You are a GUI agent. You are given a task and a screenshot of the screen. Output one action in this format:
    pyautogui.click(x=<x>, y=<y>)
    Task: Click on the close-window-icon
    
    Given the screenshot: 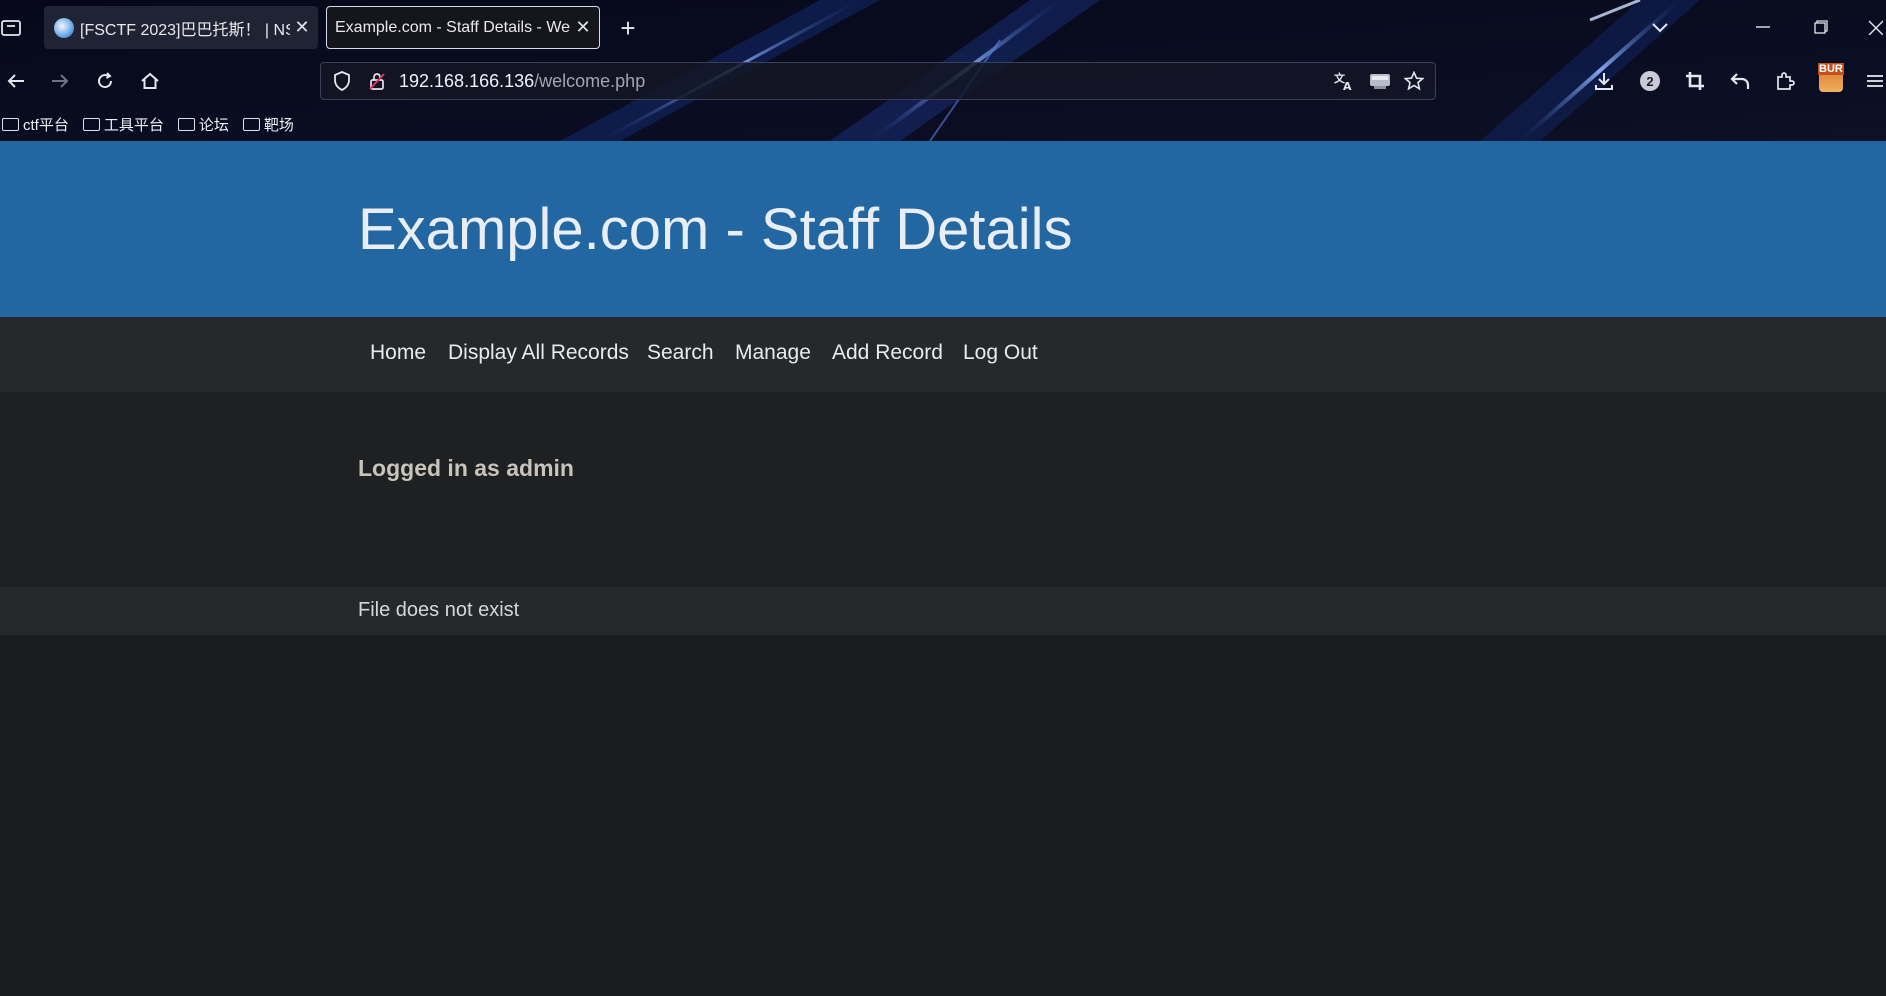 What is the action you would take?
    pyautogui.click(x=1875, y=27)
    